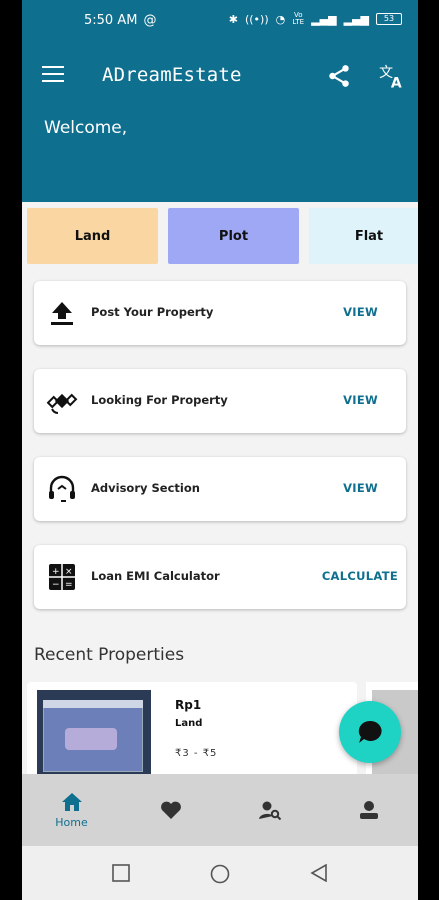 This screenshot has height=900, width=439. What do you see at coordinates (152, 312) in the screenshot?
I see `card-label: Post Your Property` at bounding box center [152, 312].